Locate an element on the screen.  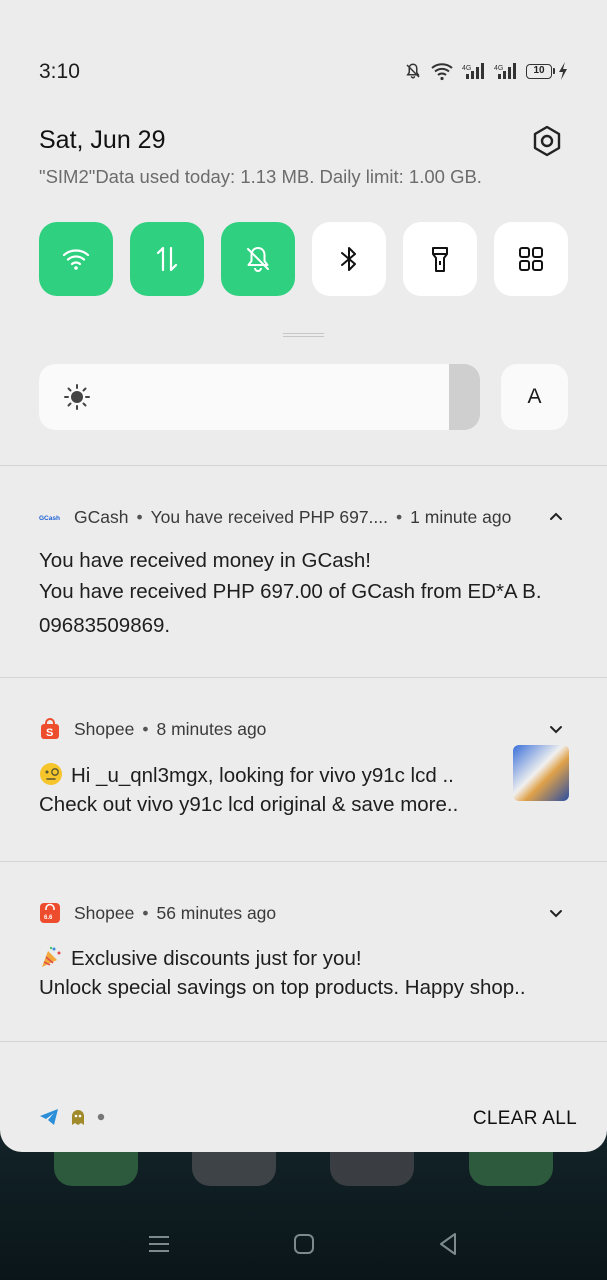
notification-header: S Shopee • 8 minutes ago is located at coordinates (152, 729).